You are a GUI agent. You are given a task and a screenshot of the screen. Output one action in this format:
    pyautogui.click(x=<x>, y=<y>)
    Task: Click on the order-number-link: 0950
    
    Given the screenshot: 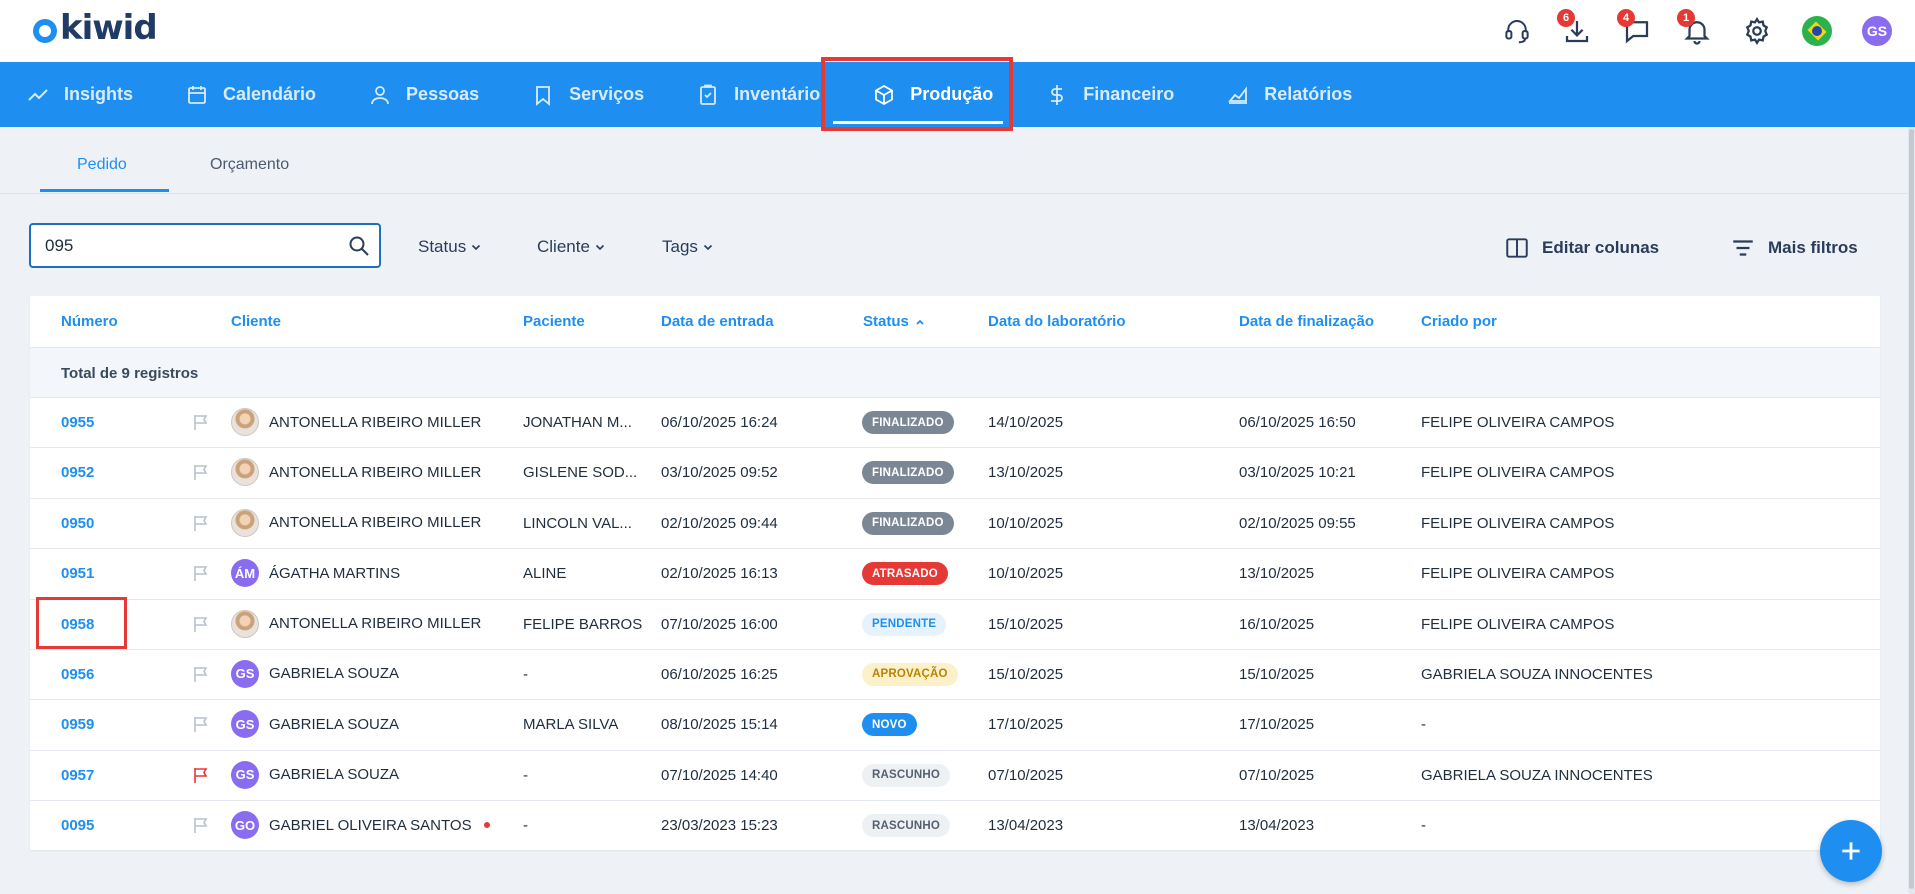 What is the action you would take?
    pyautogui.click(x=77, y=523)
    